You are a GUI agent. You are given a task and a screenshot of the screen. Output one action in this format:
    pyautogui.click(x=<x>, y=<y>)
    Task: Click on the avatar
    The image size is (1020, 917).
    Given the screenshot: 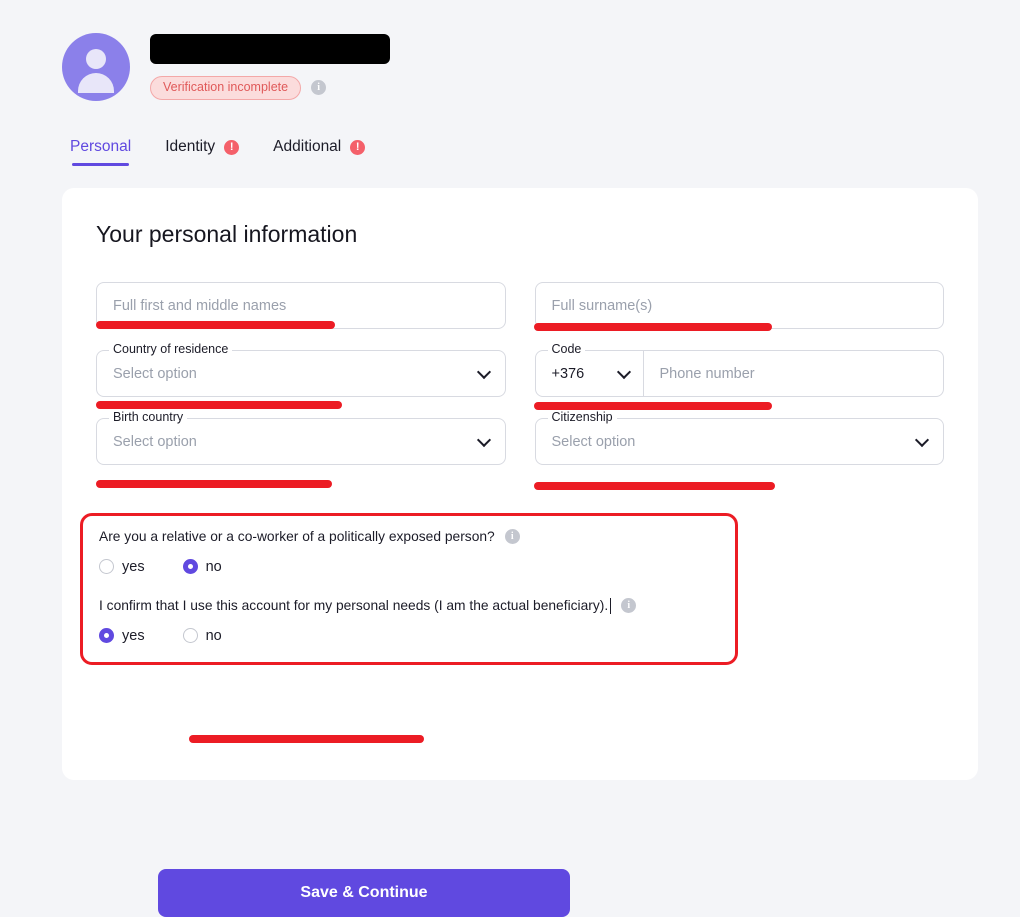 What is the action you would take?
    pyautogui.click(x=96, y=67)
    